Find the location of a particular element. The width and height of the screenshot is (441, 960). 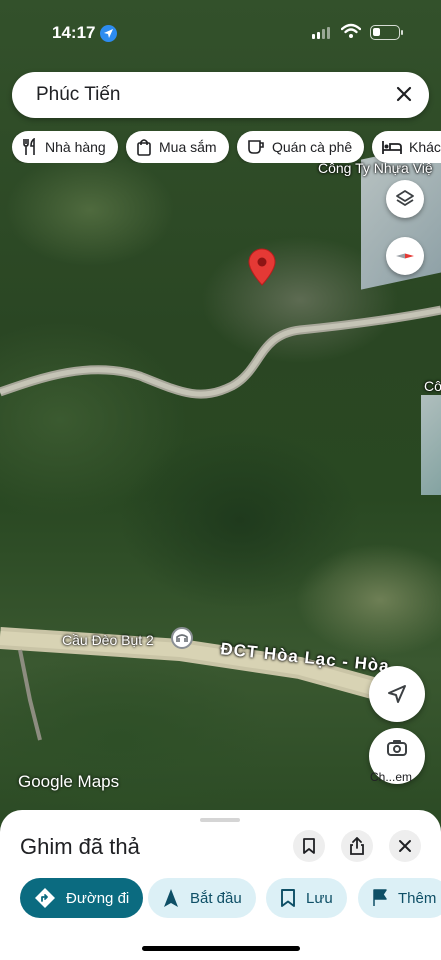

google-maps-logo: Google Maps is located at coordinates (69, 781).